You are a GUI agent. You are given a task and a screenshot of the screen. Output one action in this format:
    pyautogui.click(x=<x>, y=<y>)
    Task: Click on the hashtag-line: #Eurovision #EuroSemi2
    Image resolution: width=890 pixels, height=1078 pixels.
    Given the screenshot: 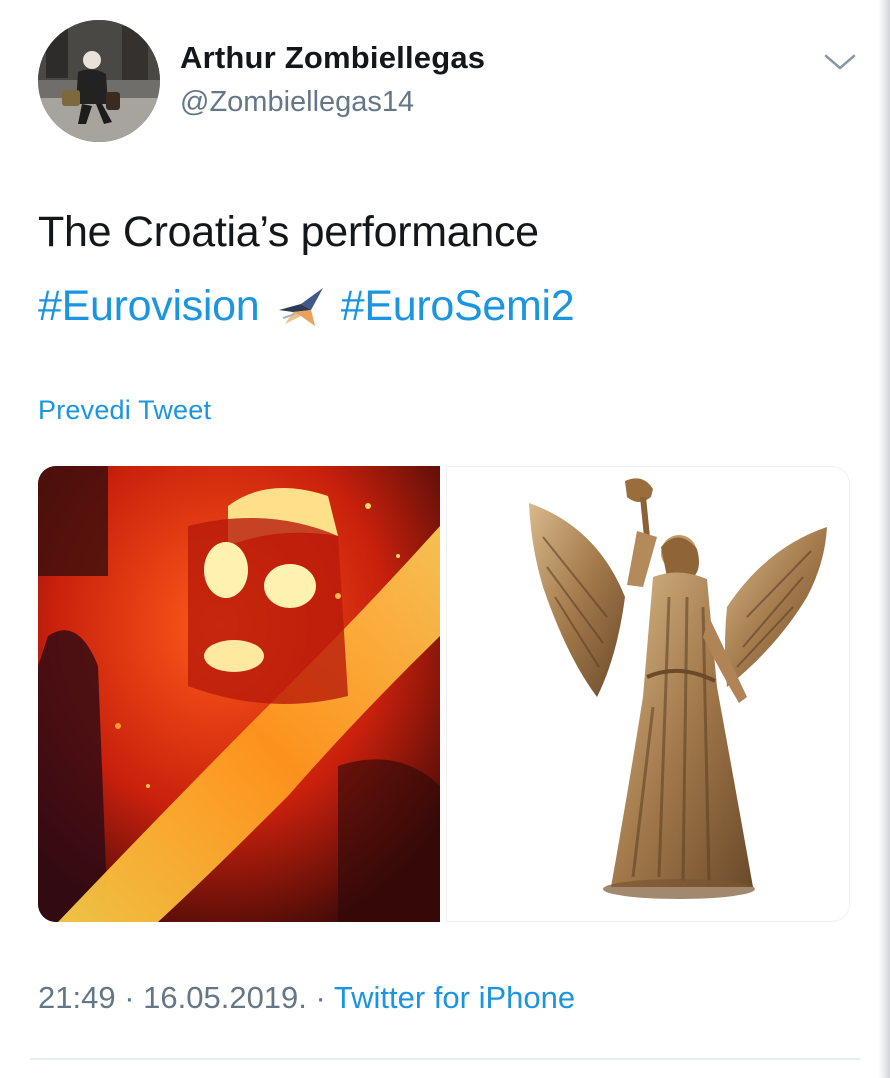 What is the action you would take?
    pyautogui.click(x=306, y=306)
    